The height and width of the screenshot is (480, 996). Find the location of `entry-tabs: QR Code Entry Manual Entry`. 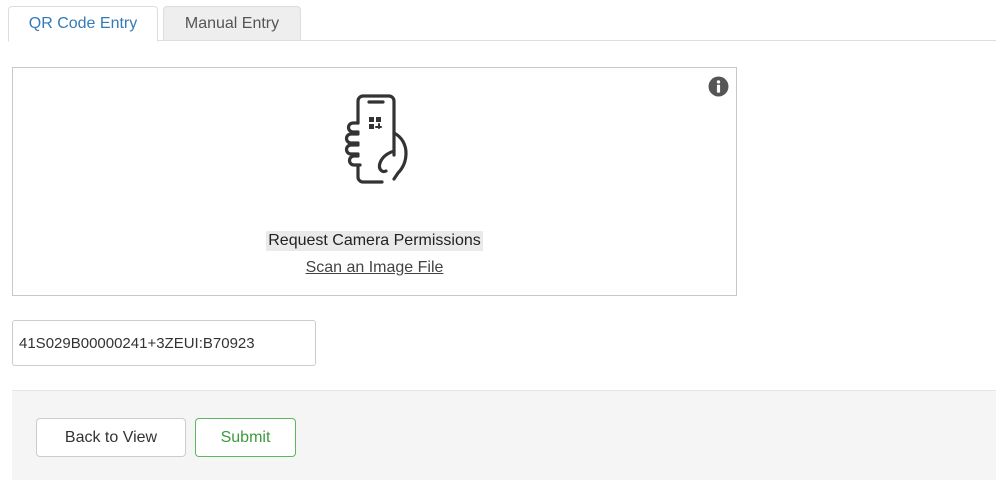

entry-tabs: QR Code Entry Manual Entry is located at coordinates (502, 24).